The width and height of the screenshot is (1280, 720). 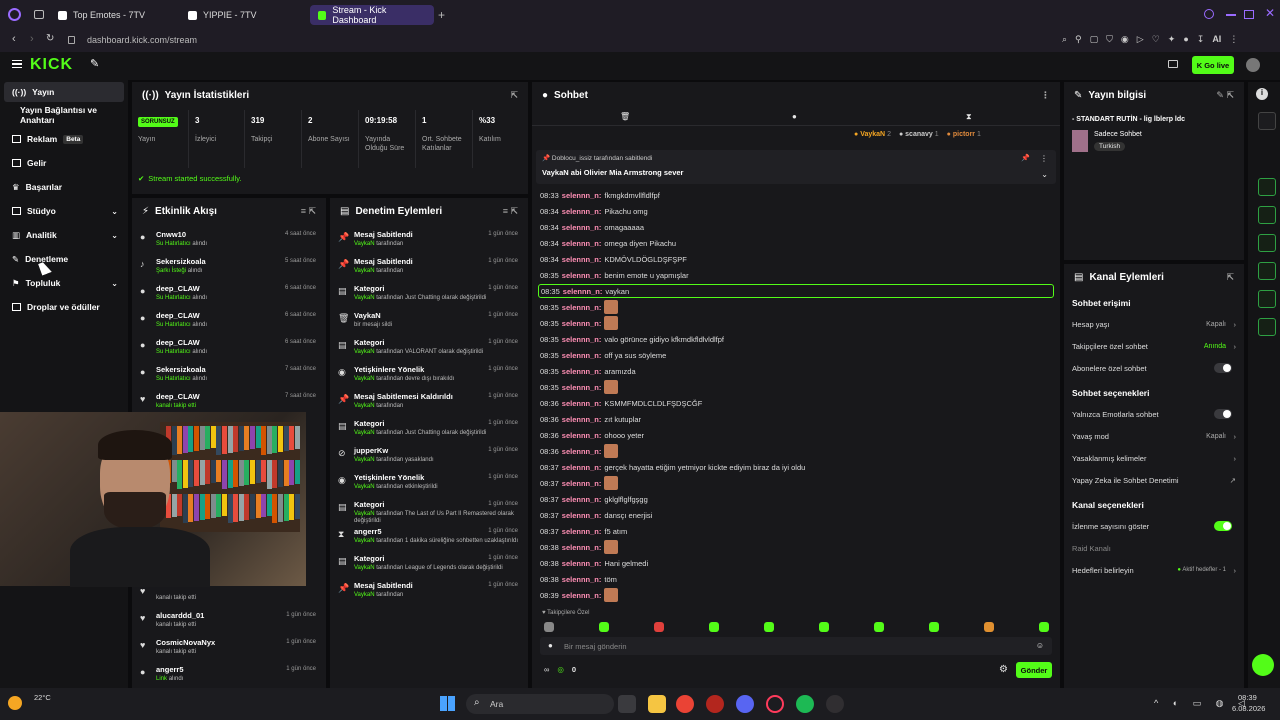 I want to click on raid-row: Raid Kanalı, so click(x=1154, y=548).